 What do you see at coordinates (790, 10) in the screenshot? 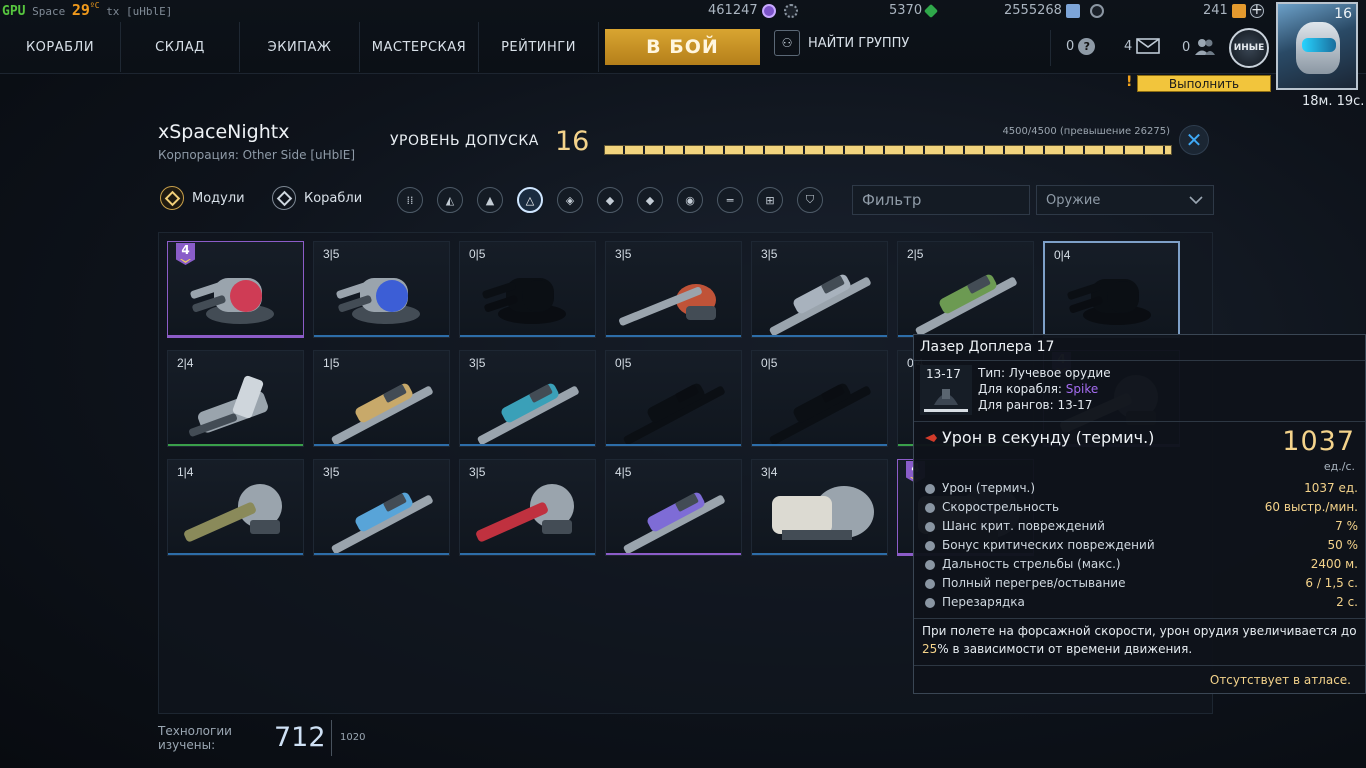
I see `gear-icon` at bounding box center [790, 10].